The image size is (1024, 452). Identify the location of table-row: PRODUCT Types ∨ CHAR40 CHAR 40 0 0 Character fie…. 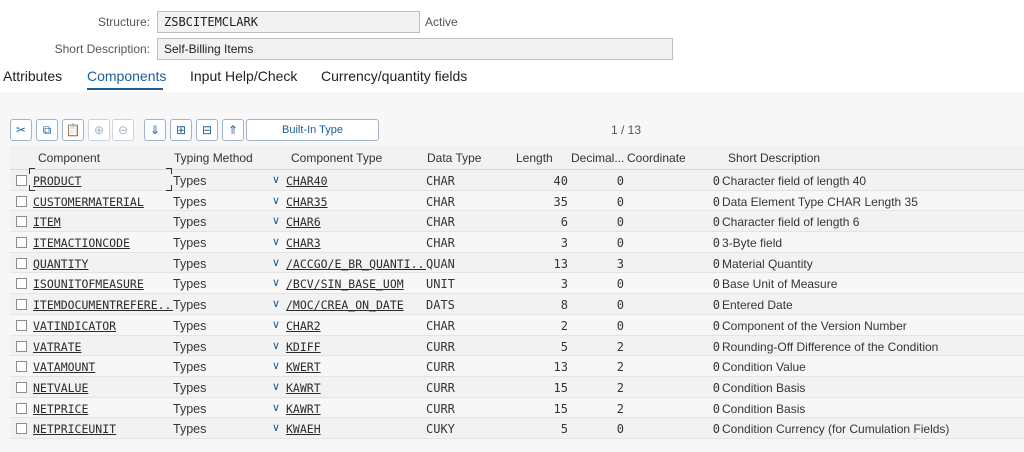
(517, 180).